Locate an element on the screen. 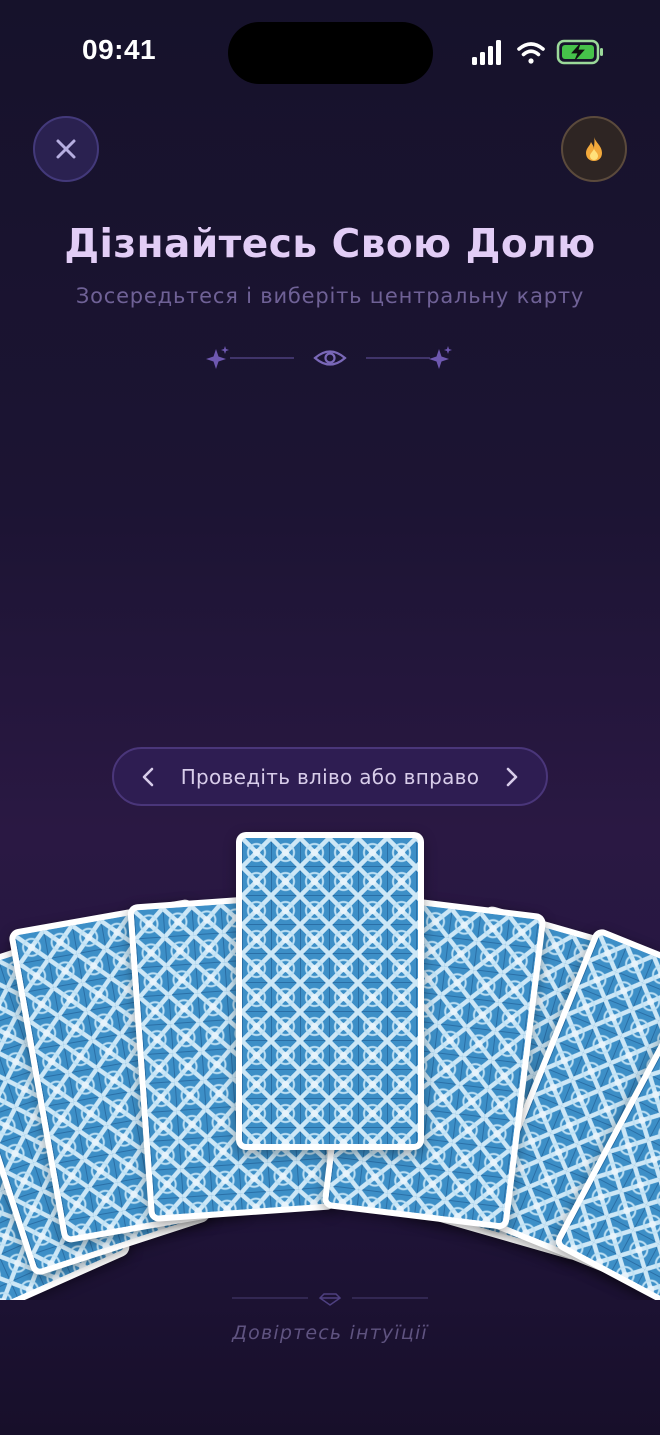  battery-charging-icon is located at coordinates (579, 52).